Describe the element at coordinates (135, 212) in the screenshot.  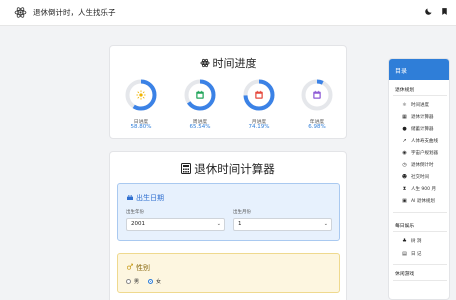
I see `birth-year-label: 出生年份` at that location.